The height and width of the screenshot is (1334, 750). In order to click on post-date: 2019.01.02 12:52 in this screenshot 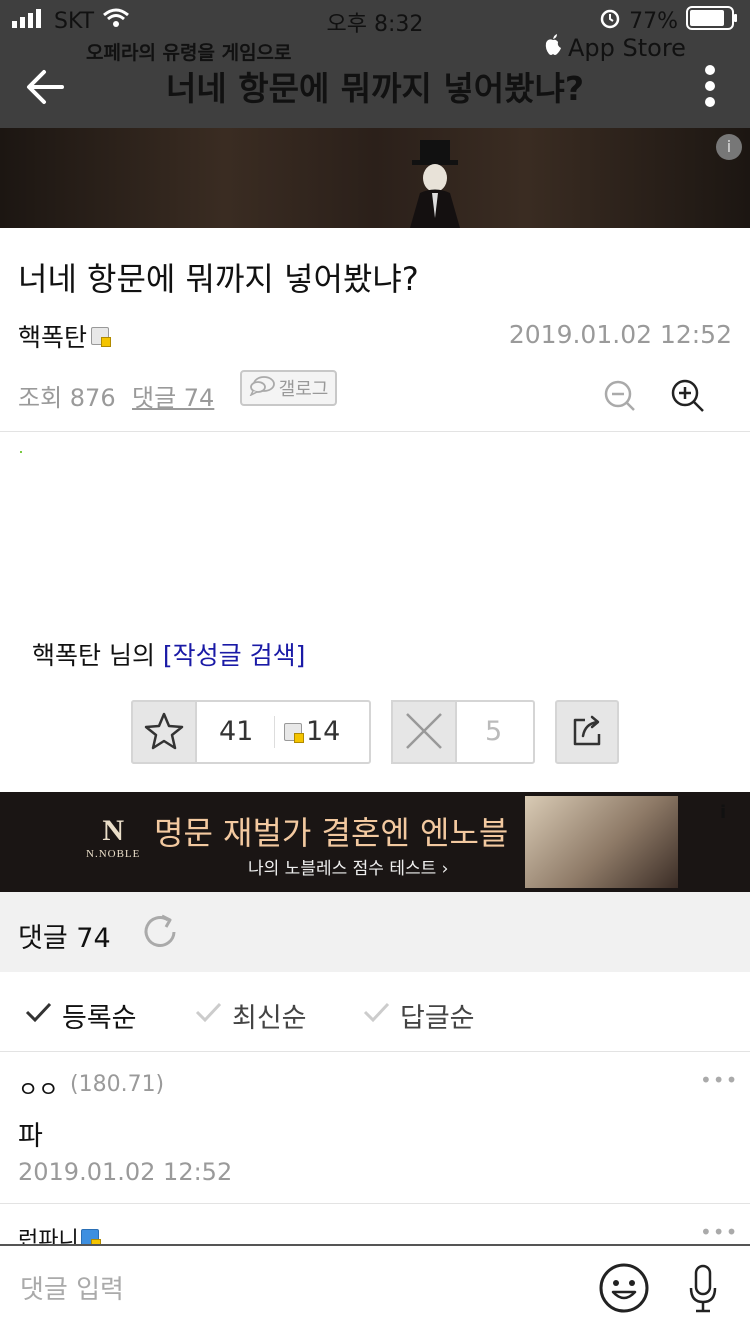, I will do `click(620, 334)`.